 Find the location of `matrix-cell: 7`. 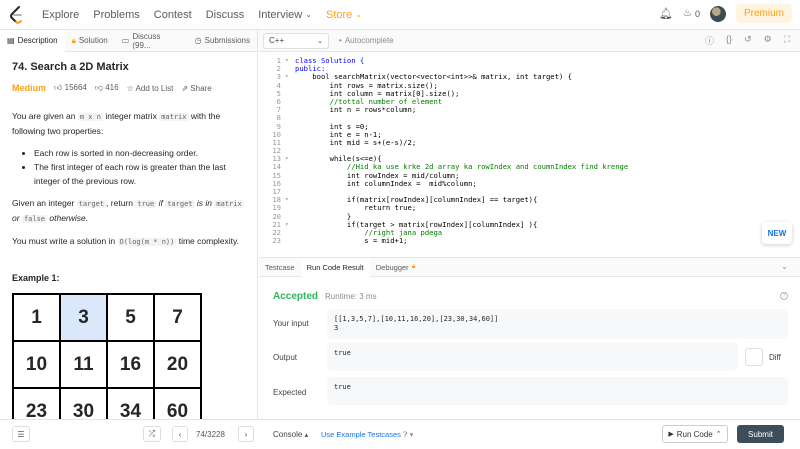

matrix-cell: 7 is located at coordinates (178, 318).